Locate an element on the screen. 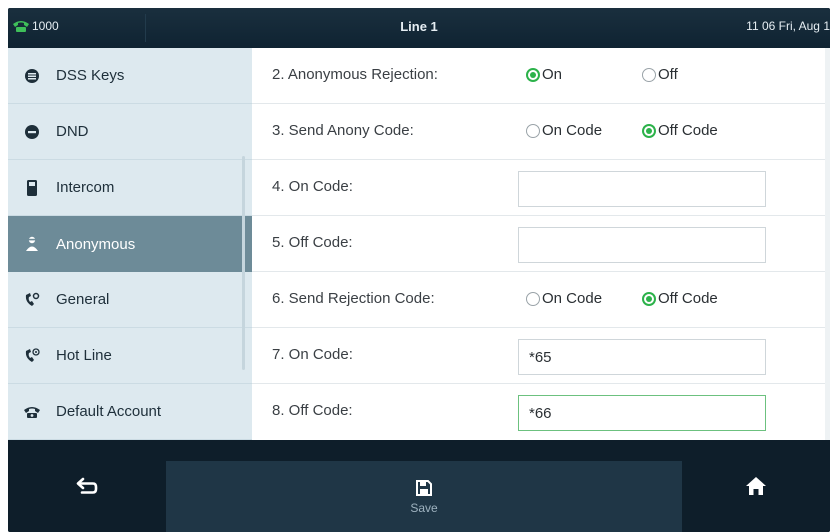 Image resolution: width=830 pixels, height=532 pixels. sidebar-item-intercom: Intercom is located at coordinates (130, 188).